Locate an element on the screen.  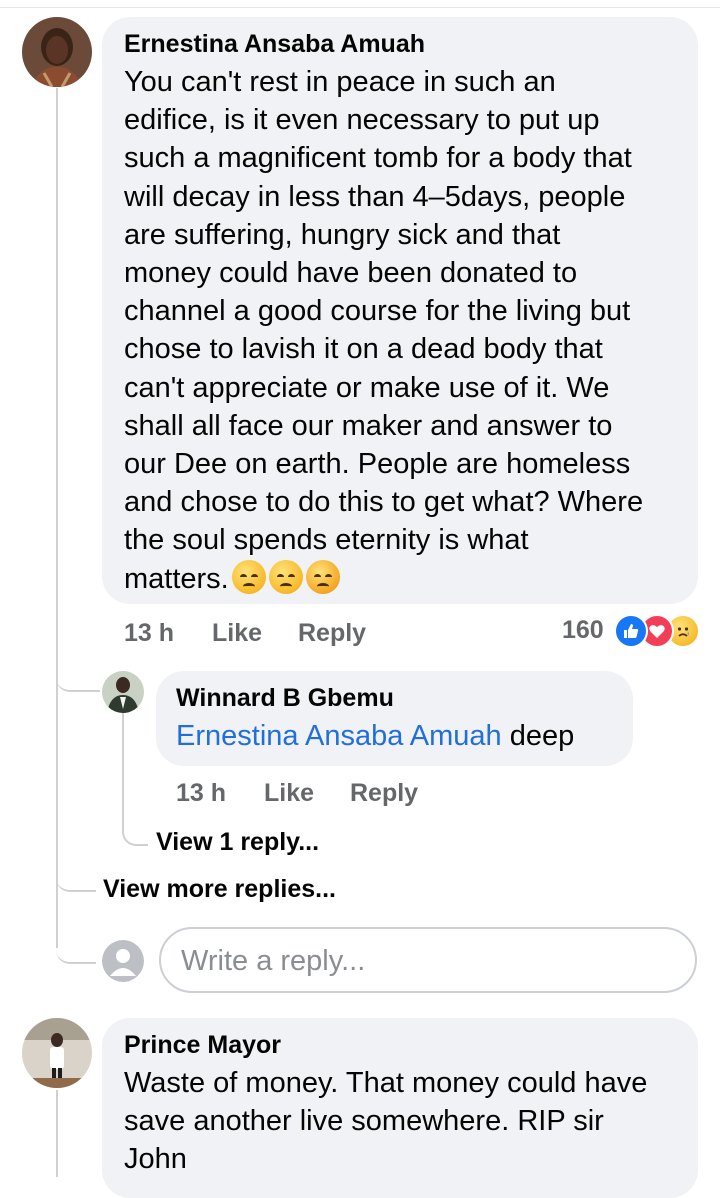
thread-connector-view-more is located at coordinates (76, 871).